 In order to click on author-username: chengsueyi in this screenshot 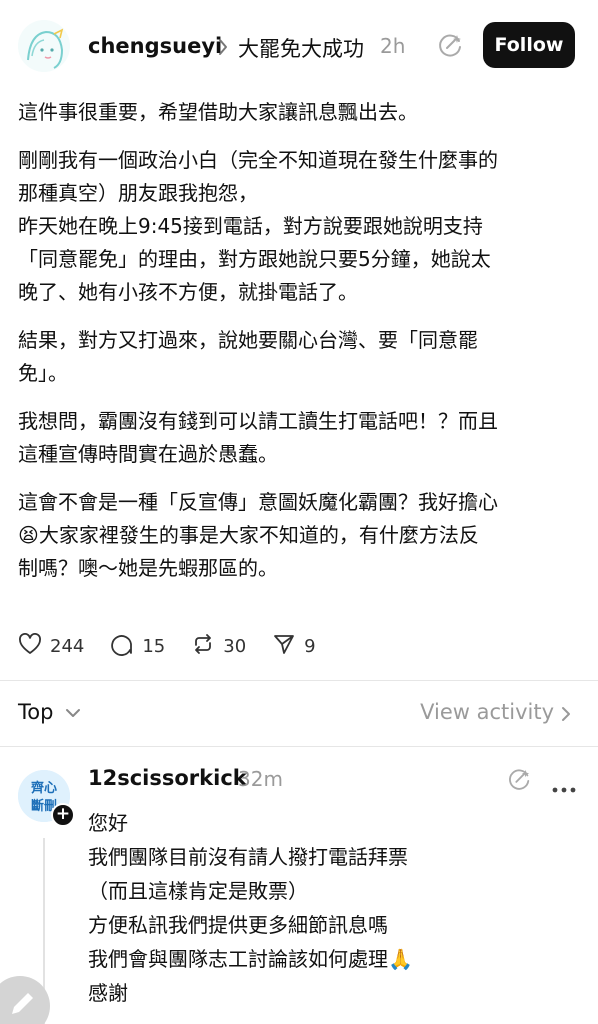, I will do `click(155, 46)`.